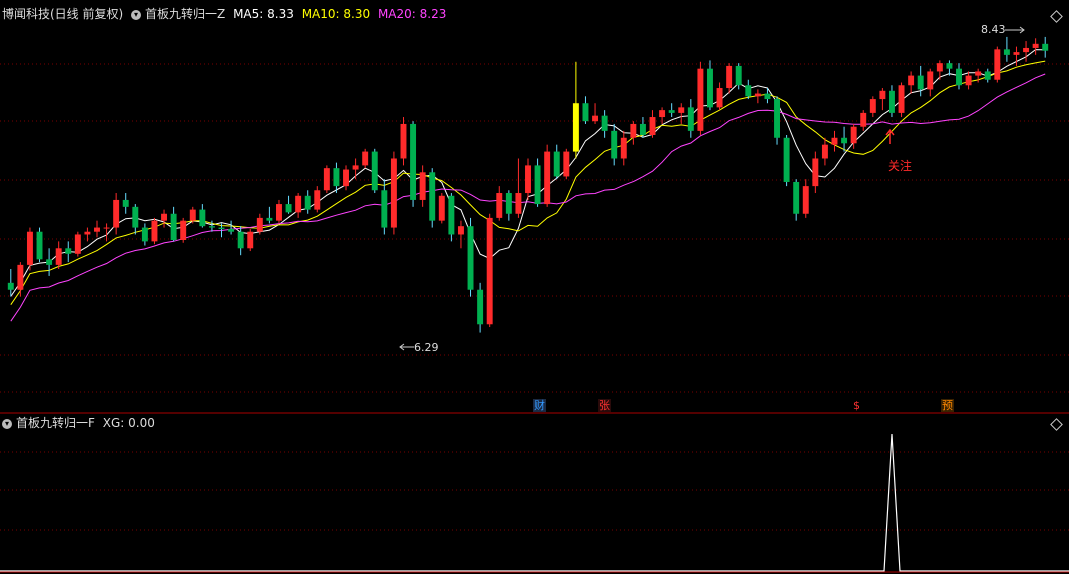  What do you see at coordinates (136, 14) in the screenshot?
I see `collapse-icon: ▾` at bounding box center [136, 14].